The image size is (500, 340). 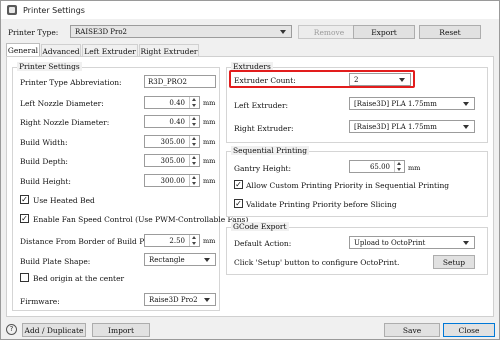 What do you see at coordinates (177, 102) in the screenshot?
I see `left-nozzle-value: 0.40` at bounding box center [177, 102].